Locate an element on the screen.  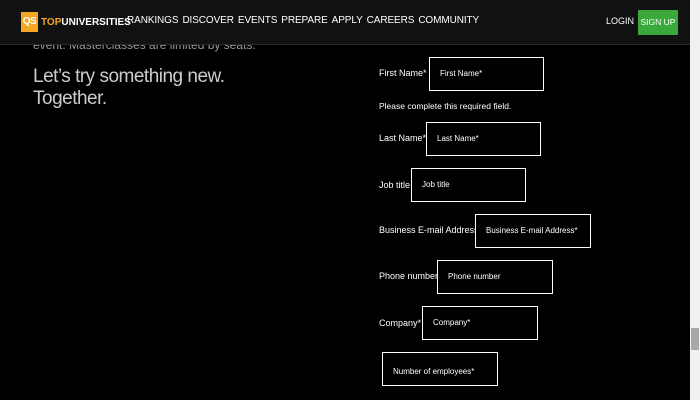
logo-wordmark: TOPUNIVERSITIES is located at coordinates (86, 22).